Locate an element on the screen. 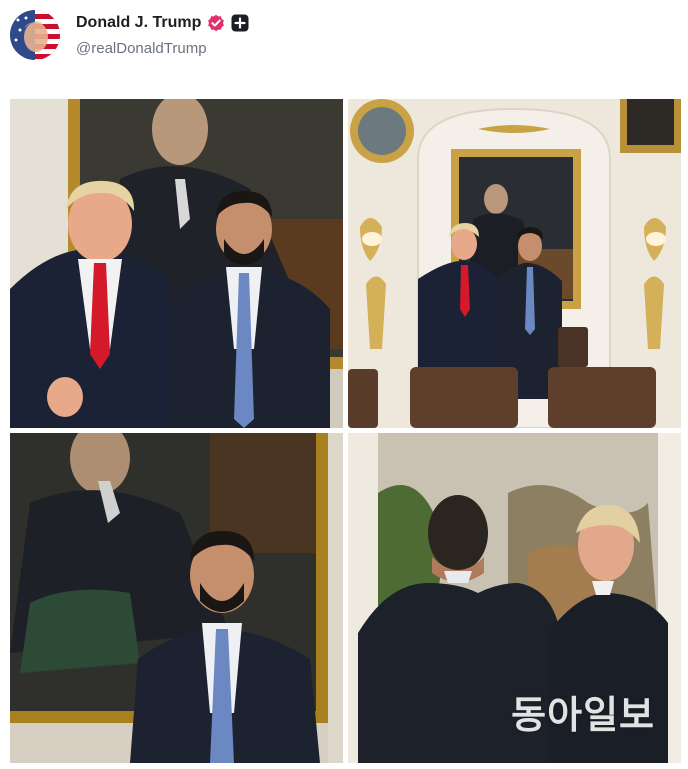 The image size is (688, 769). handle: @realDonaldTrump is located at coordinates (141, 48).